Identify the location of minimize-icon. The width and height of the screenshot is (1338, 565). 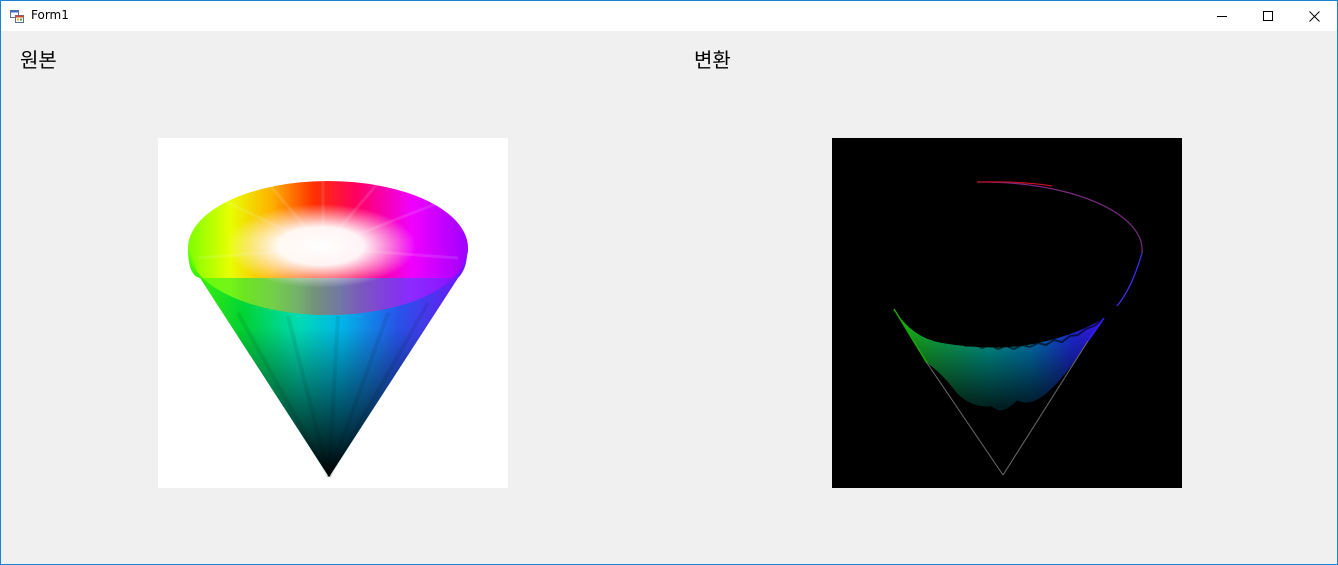
(1222, 16).